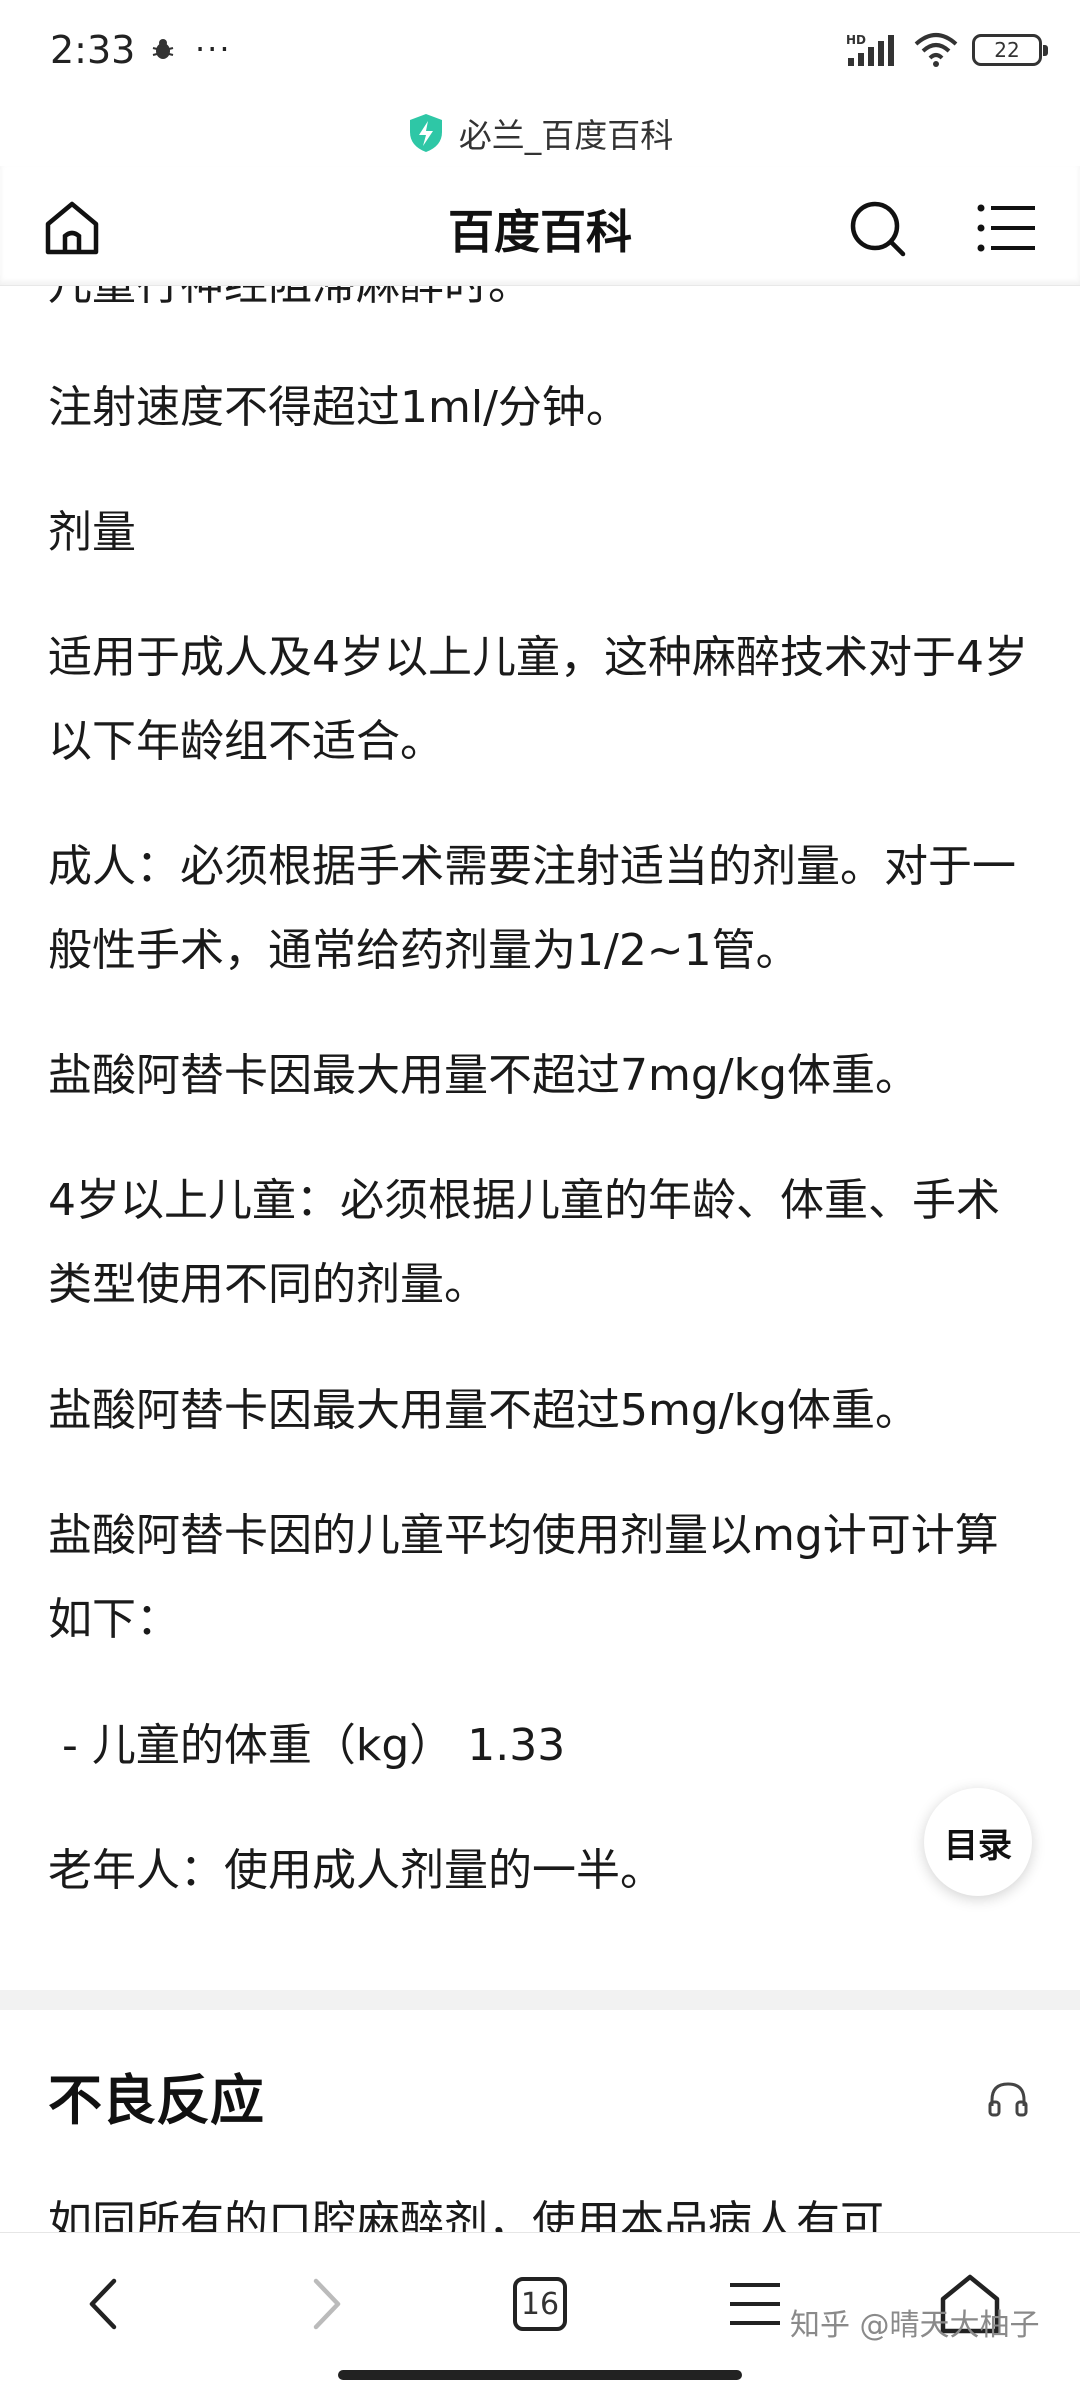 The width and height of the screenshot is (1080, 2400). What do you see at coordinates (936, 50) in the screenshot?
I see `wifi-icon` at bounding box center [936, 50].